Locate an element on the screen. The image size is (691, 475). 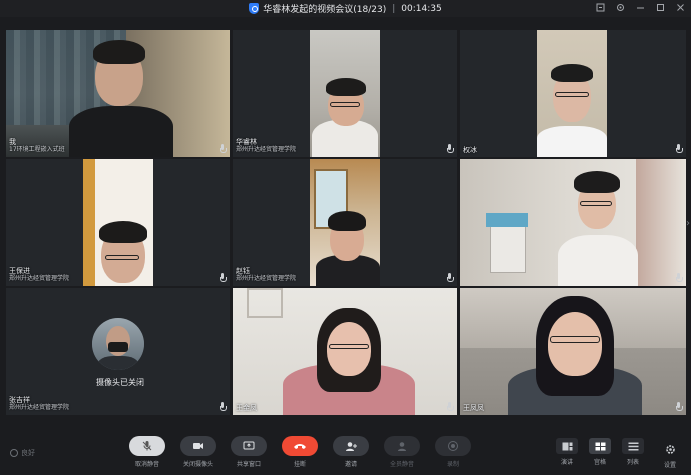
hang-up-icon is located at coordinates (300, 446).